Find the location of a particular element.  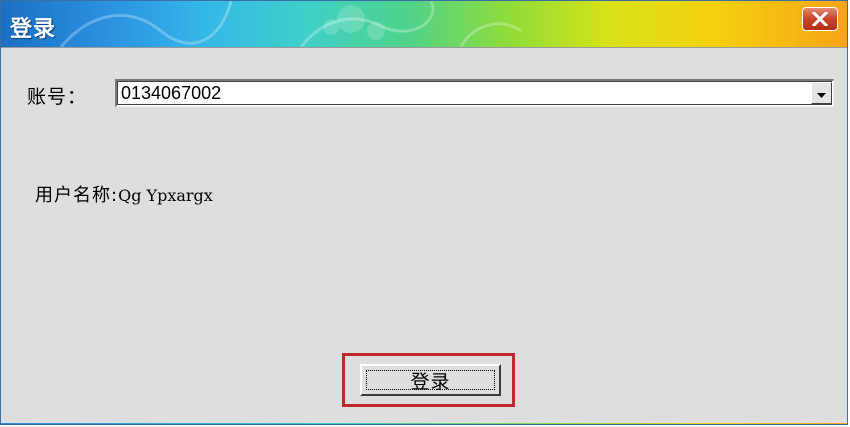

title-bar: 登录 is located at coordinates (424, 24).